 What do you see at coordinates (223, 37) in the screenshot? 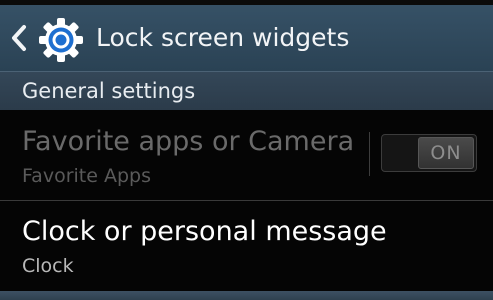
I see `page-title: Lock screen widgets` at bounding box center [223, 37].